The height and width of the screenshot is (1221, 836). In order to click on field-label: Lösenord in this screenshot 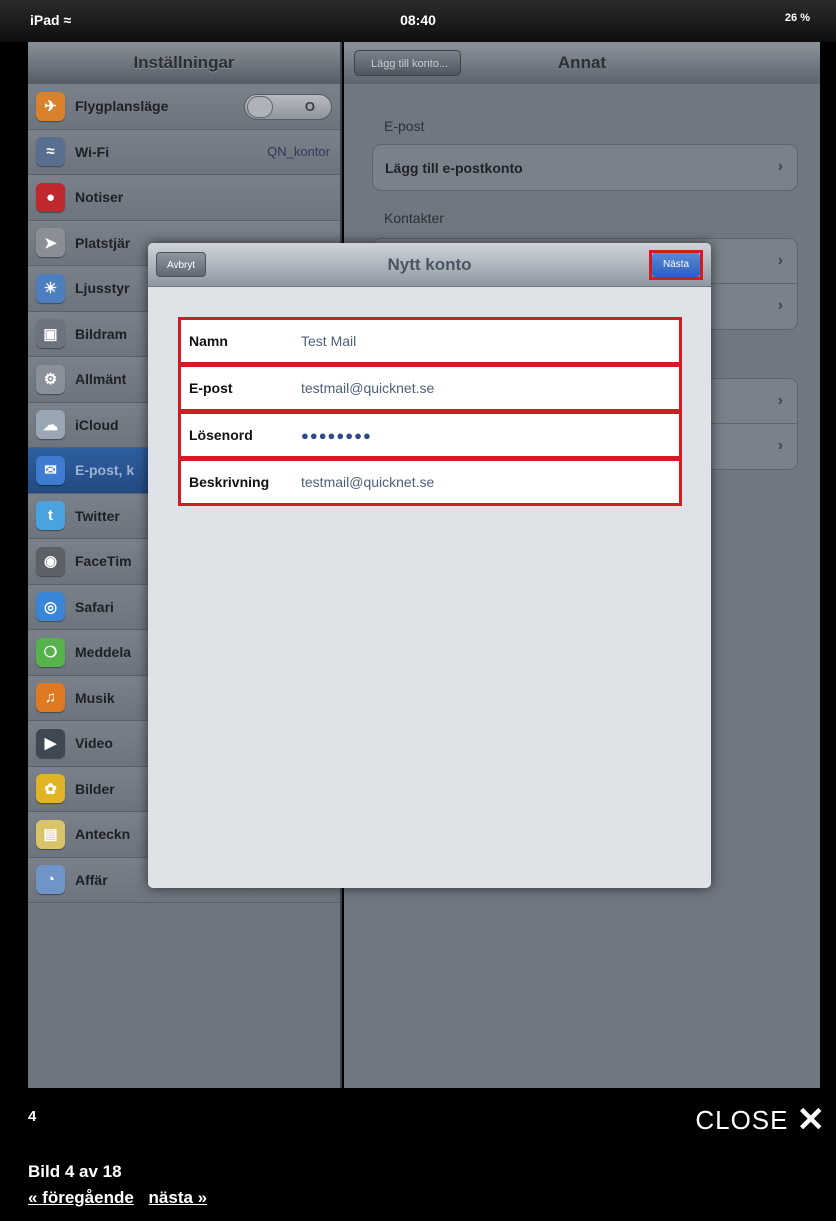, I will do `click(221, 435)`.